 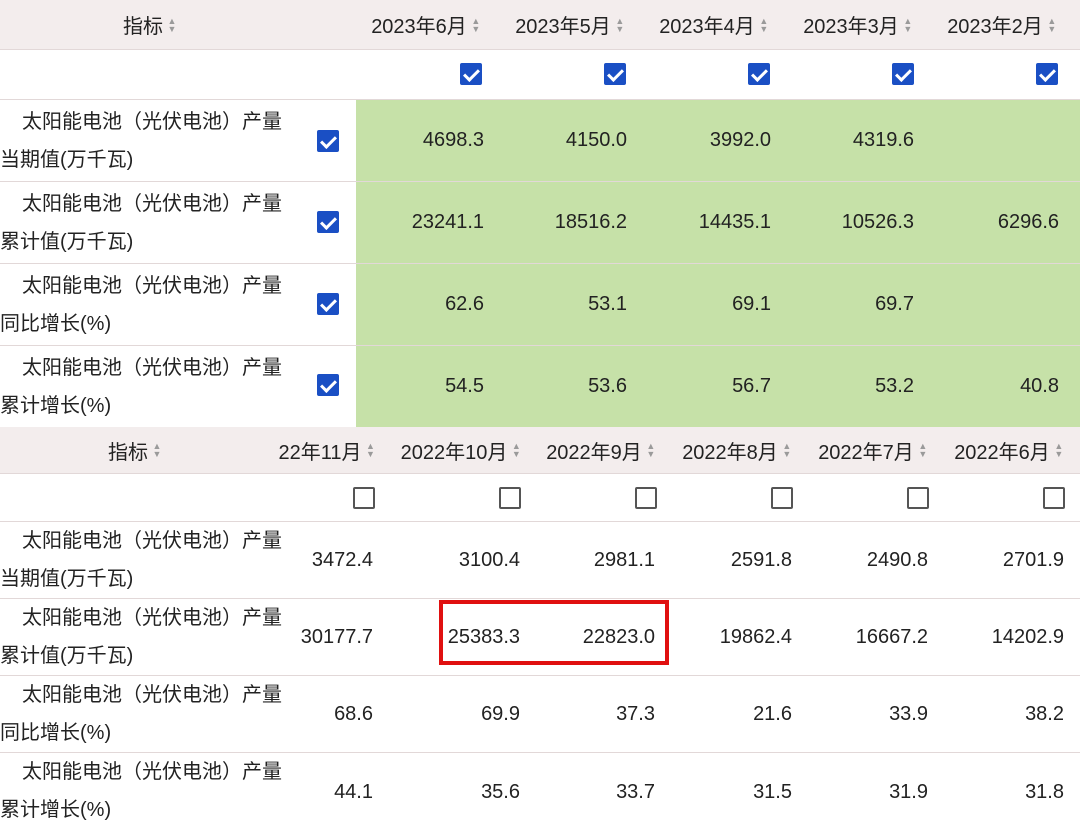 I want to click on table-cell: 23241.1, so click(x=447, y=222).